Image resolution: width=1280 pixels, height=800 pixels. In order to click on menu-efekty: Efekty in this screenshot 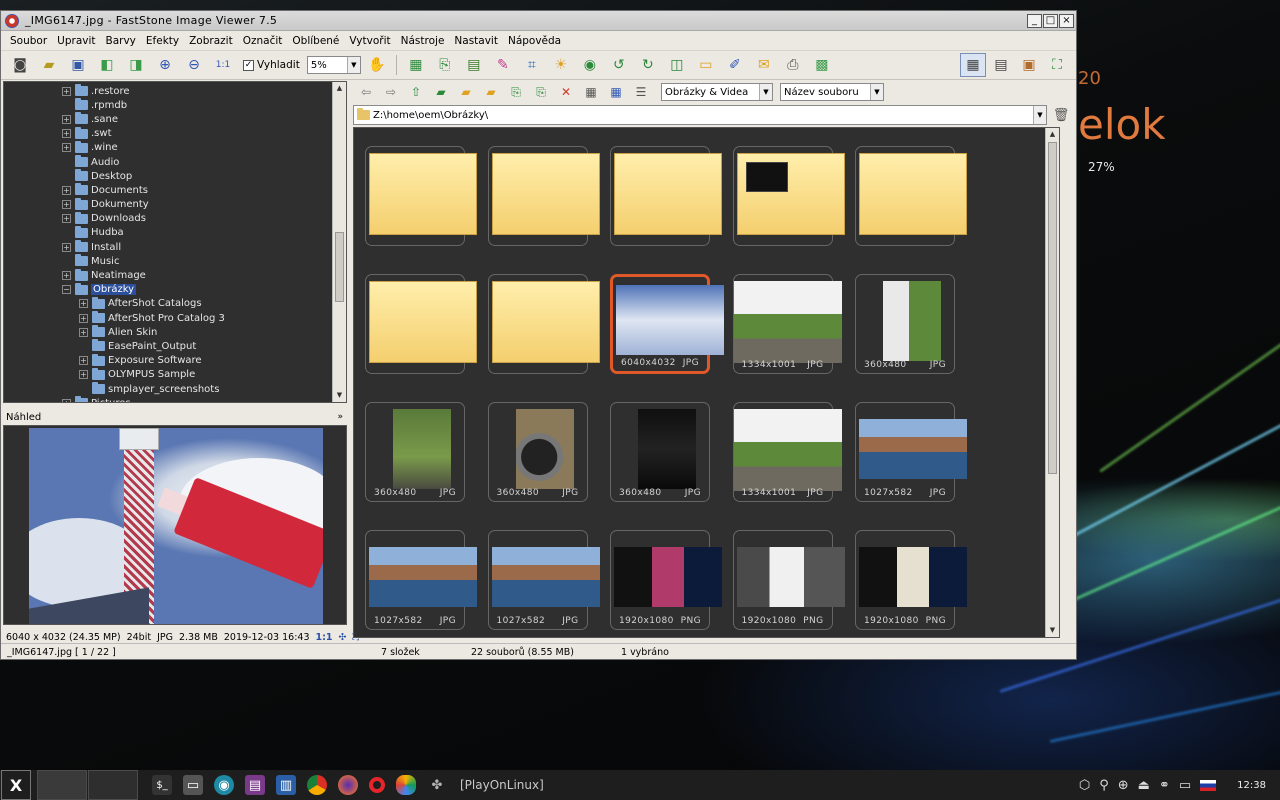, I will do `click(162, 41)`.